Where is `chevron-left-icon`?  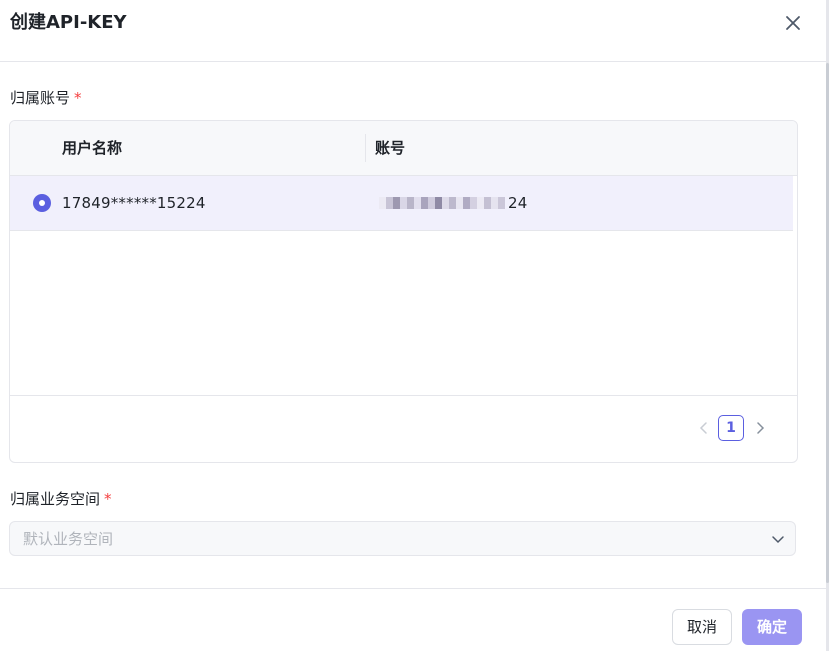 chevron-left-icon is located at coordinates (703, 428).